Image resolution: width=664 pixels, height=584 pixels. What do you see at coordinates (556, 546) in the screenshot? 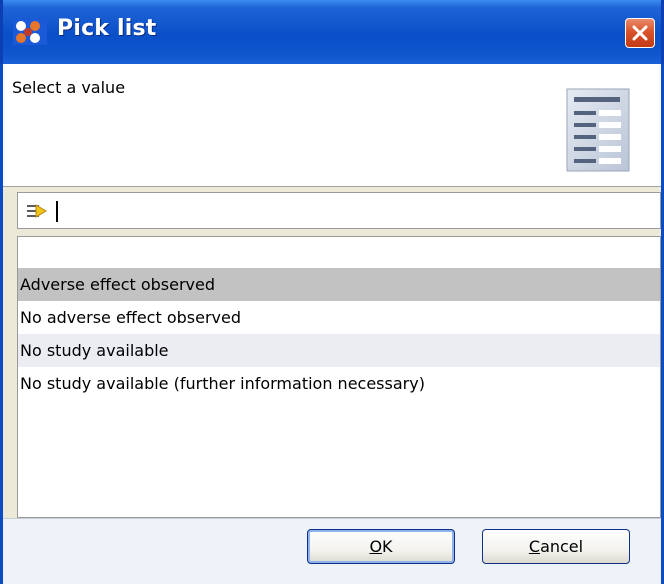
I see `cancel-button: Cancel` at bounding box center [556, 546].